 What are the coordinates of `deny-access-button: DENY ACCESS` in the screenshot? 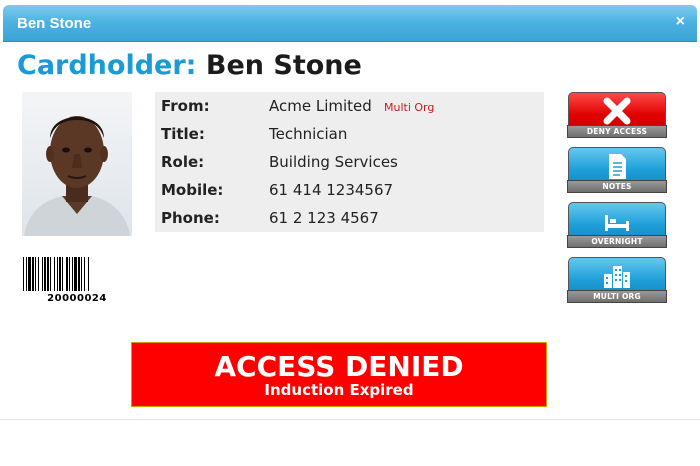 It's located at (617, 118).